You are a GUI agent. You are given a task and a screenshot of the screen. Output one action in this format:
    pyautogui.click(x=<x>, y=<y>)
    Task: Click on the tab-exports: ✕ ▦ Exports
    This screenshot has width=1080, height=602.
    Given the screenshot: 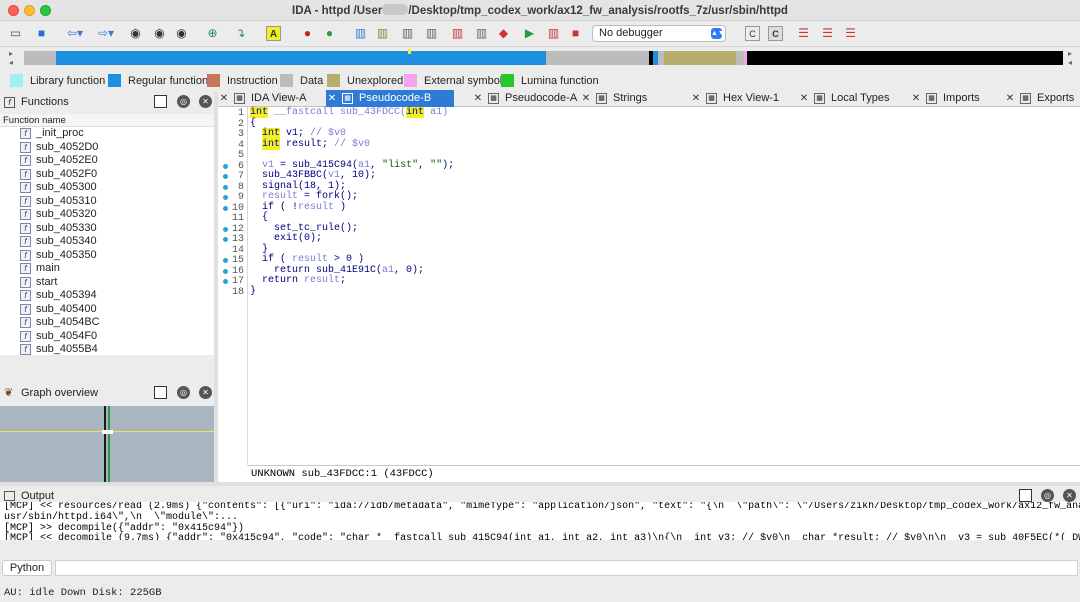 What is the action you would take?
    pyautogui.click(x=1042, y=98)
    